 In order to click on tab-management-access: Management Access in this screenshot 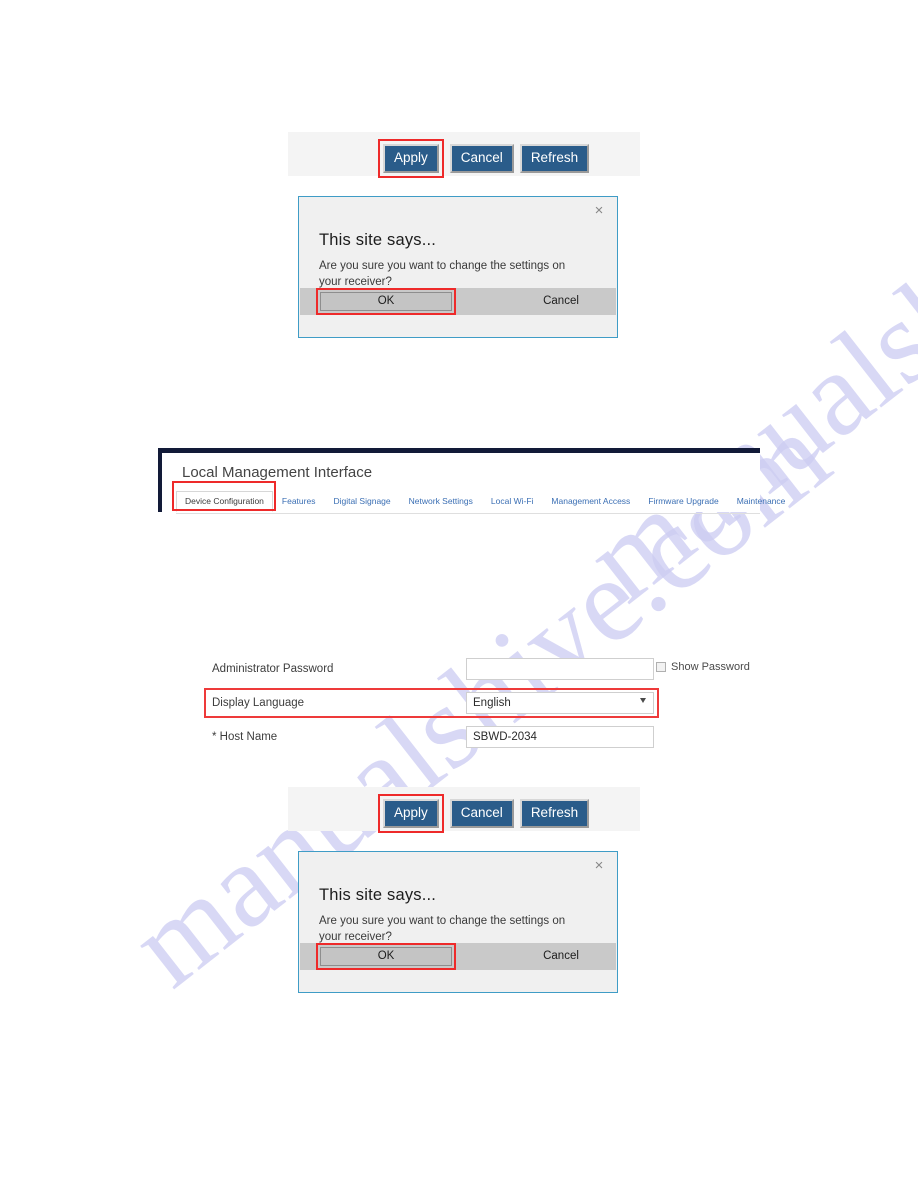, I will do `click(590, 501)`.